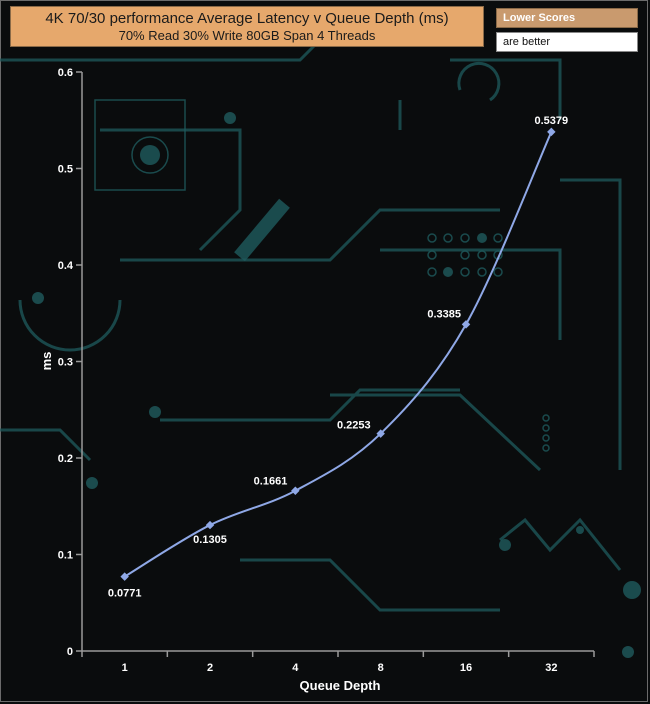 This screenshot has width=650, height=704. I want to click on y-tick-label: 0.2, so click(65, 459).